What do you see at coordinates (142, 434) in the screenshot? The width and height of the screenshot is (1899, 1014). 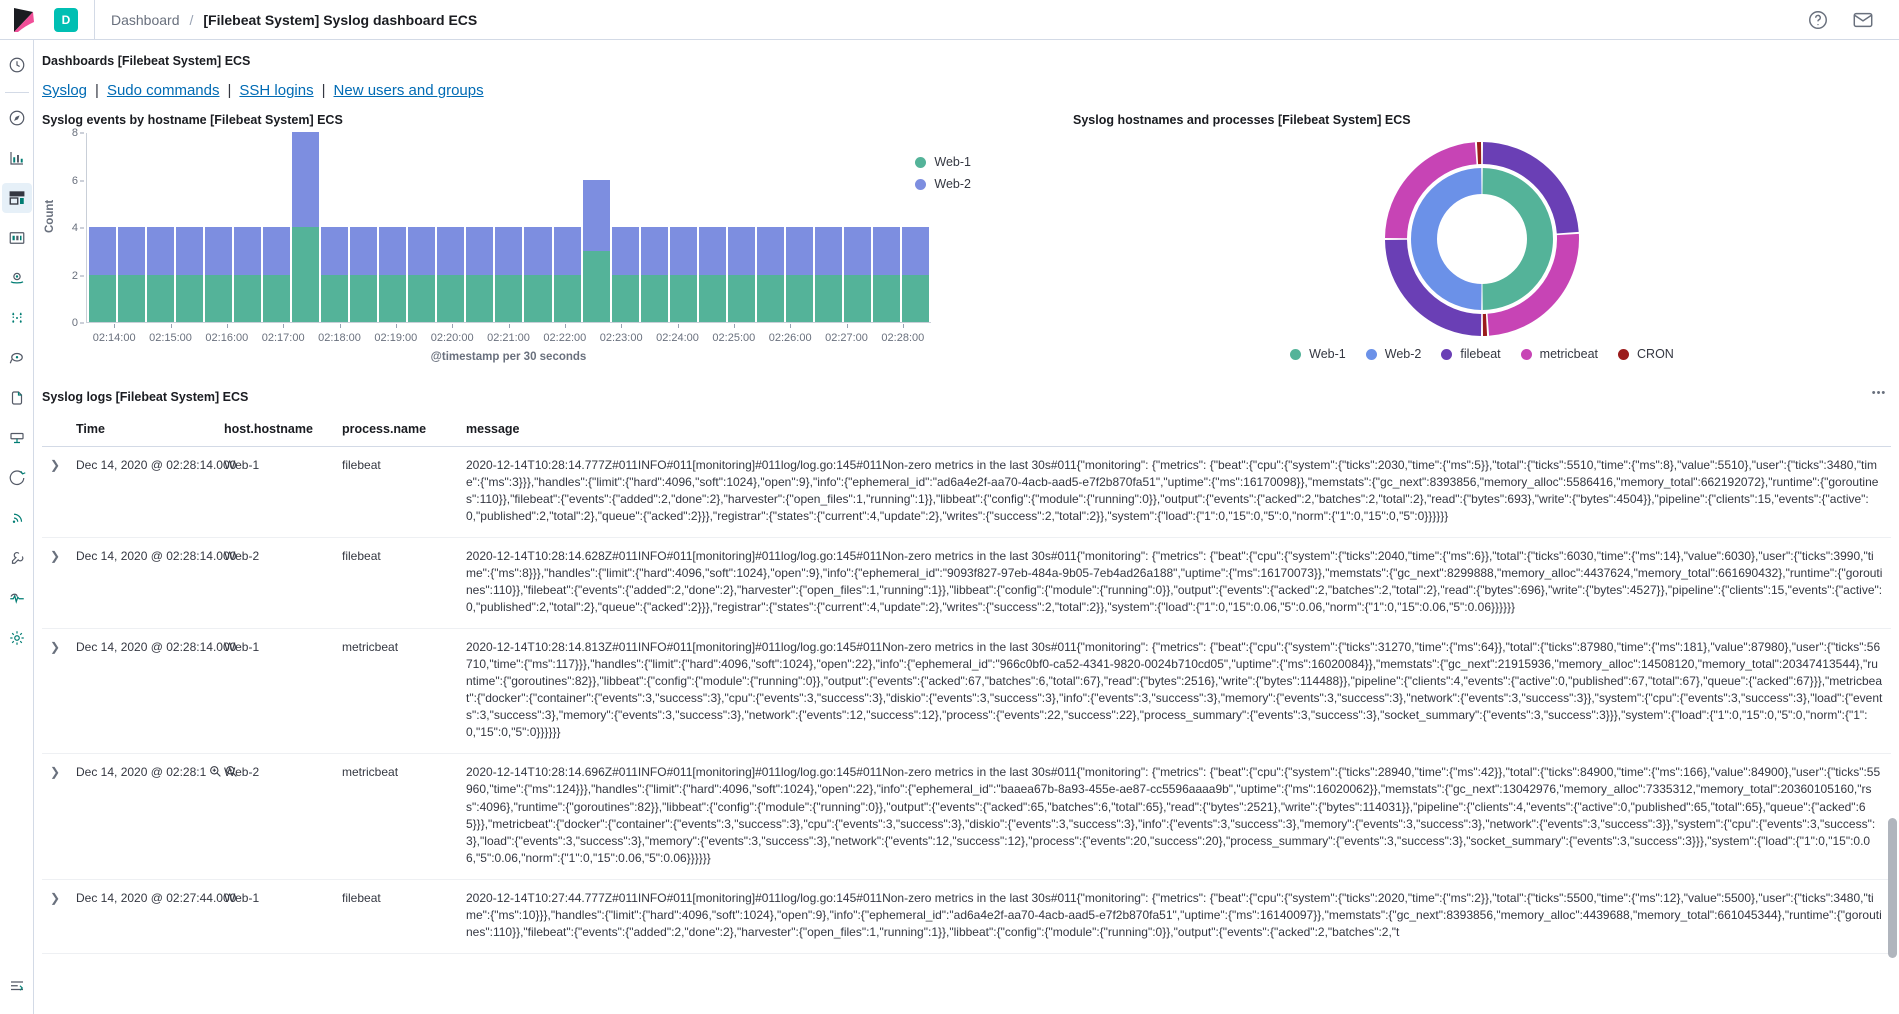 I see `column-header-time: Time` at bounding box center [142, 434].